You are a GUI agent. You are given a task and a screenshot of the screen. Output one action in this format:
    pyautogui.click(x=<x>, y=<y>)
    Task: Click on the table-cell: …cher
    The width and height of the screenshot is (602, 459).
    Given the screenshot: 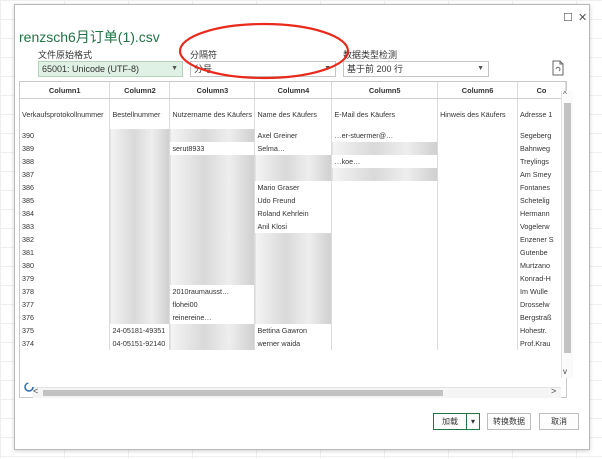 What is the action you would take?
    pyautogui.click(x=293, y=161)
    